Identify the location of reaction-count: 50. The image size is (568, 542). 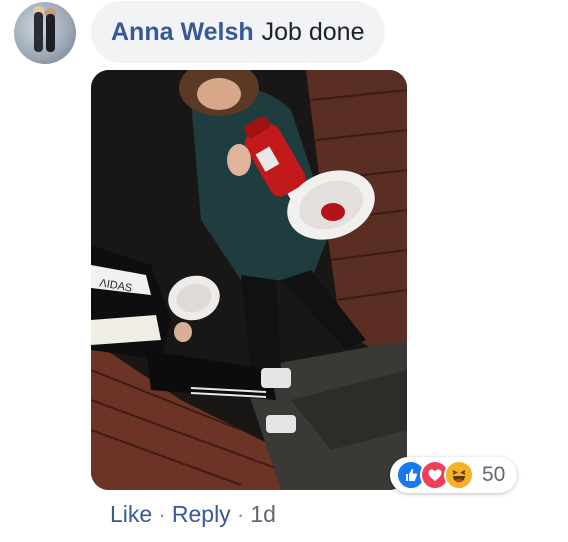
(494, 474).